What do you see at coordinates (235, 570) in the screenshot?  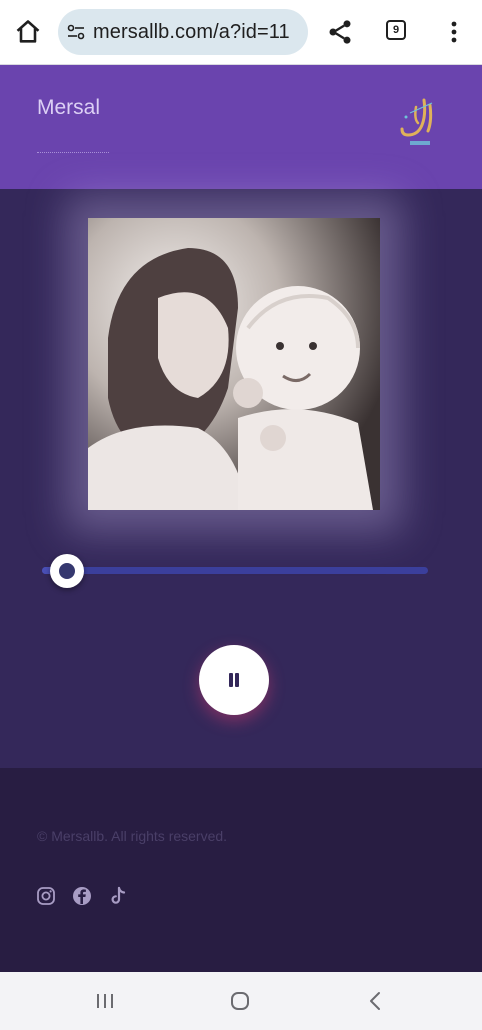 I see `seek-bar` at bounding box center [235, 570].